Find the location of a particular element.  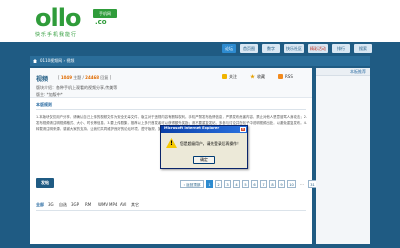

pager-back-top: ‹ 返回顶部 is located at coordinates (192, 184).